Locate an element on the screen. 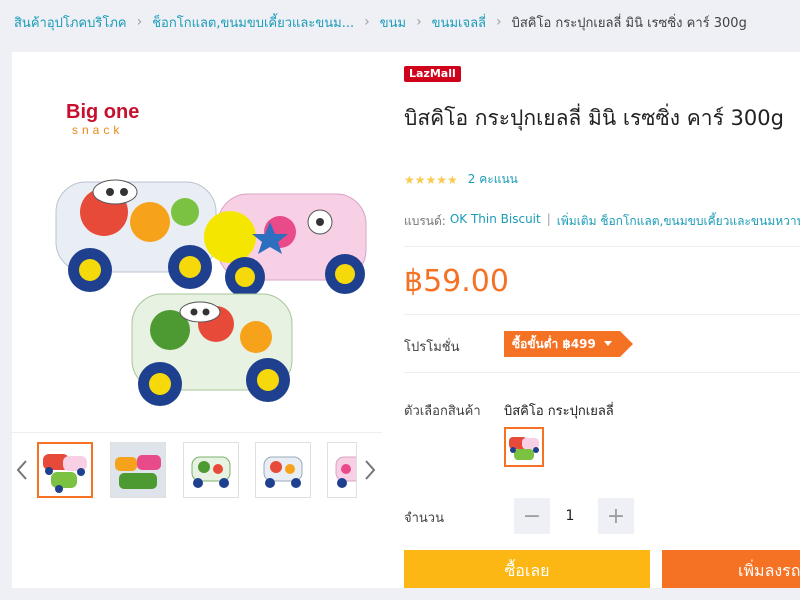 This screenshot has width=800, height=600. variant-label: ตัวเลือกสินค้า is located at coordinates (442, 411).